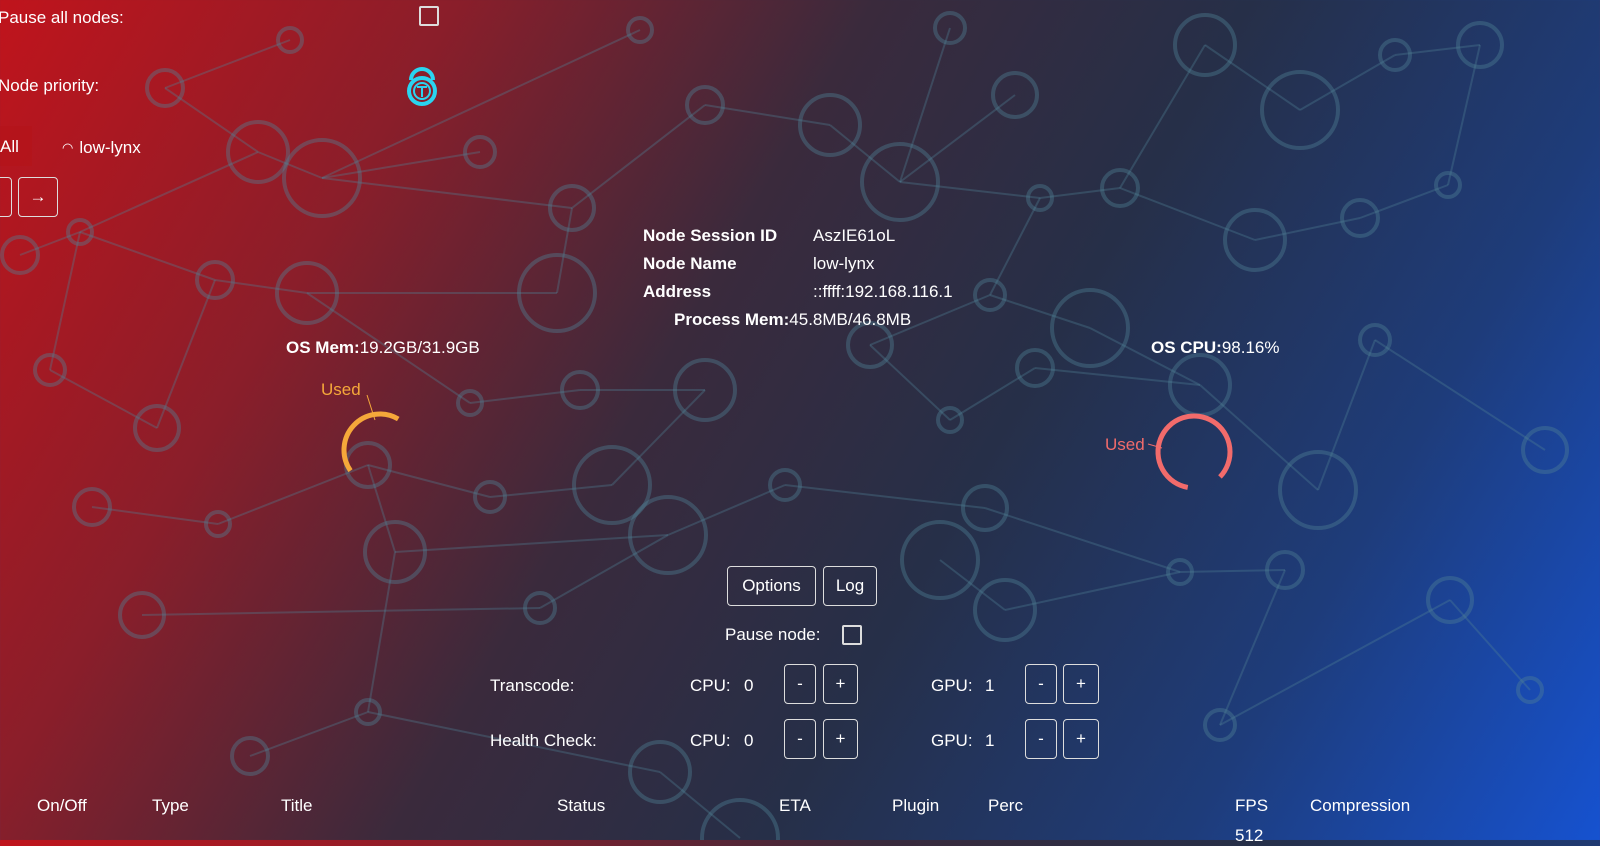 The height and width of the screenshot is (846, 1600). What do you see at coordinates (1360, 805) in the screenshot?
I see `col-compression: Compression` at bounding box center [1360, 805].